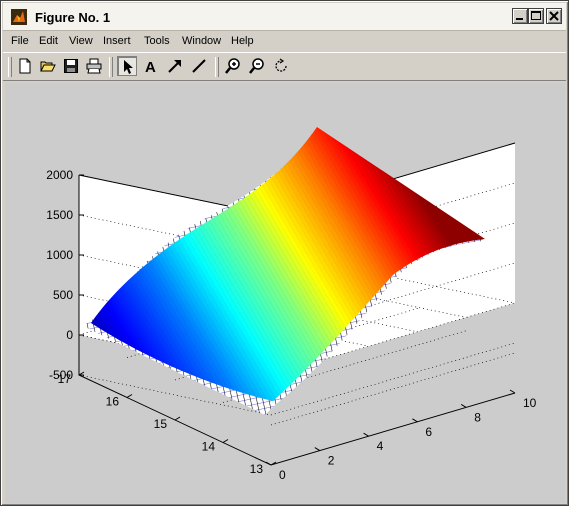  Describe the element at coordinates (59, 175) in the screenshot. I see `z-tick-label: 2000` at that location.